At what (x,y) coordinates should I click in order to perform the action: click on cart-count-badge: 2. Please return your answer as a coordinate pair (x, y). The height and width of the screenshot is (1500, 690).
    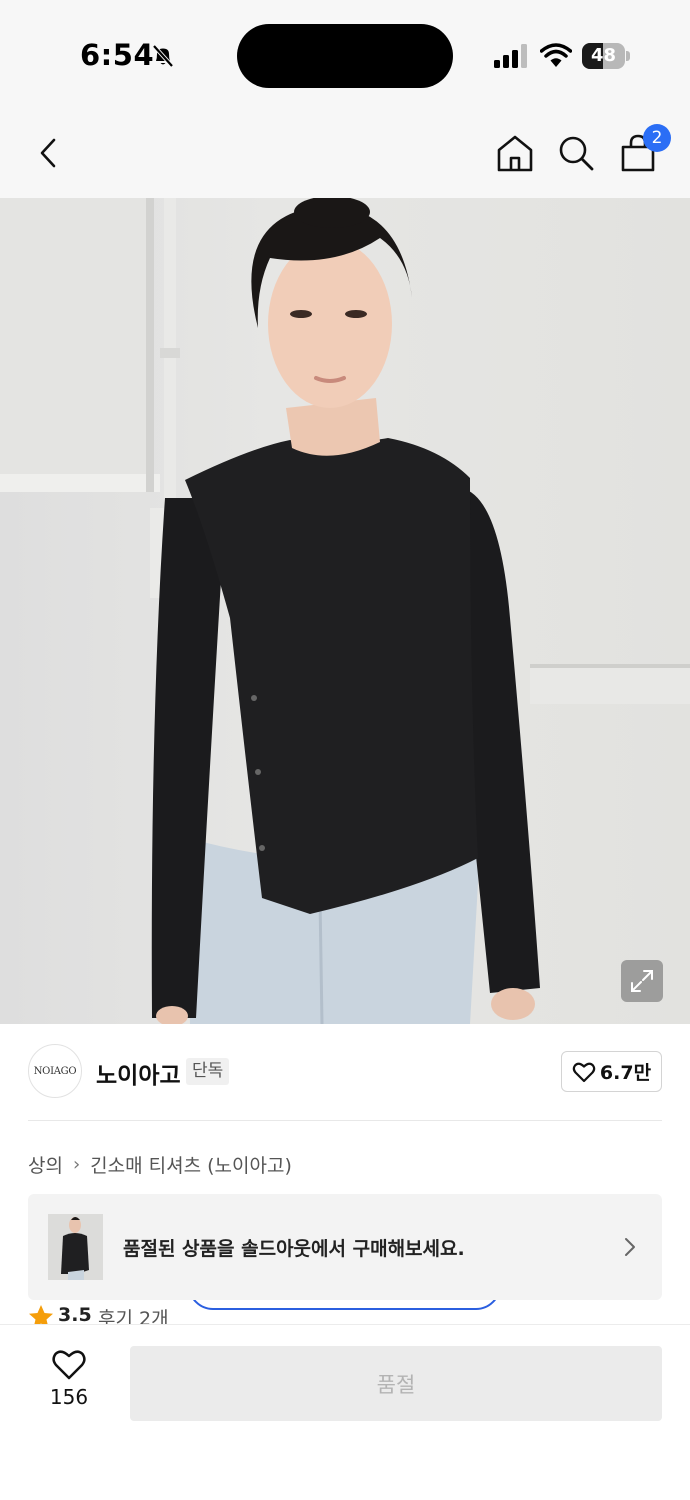
    Looking at the image, I should click on (657, 138).